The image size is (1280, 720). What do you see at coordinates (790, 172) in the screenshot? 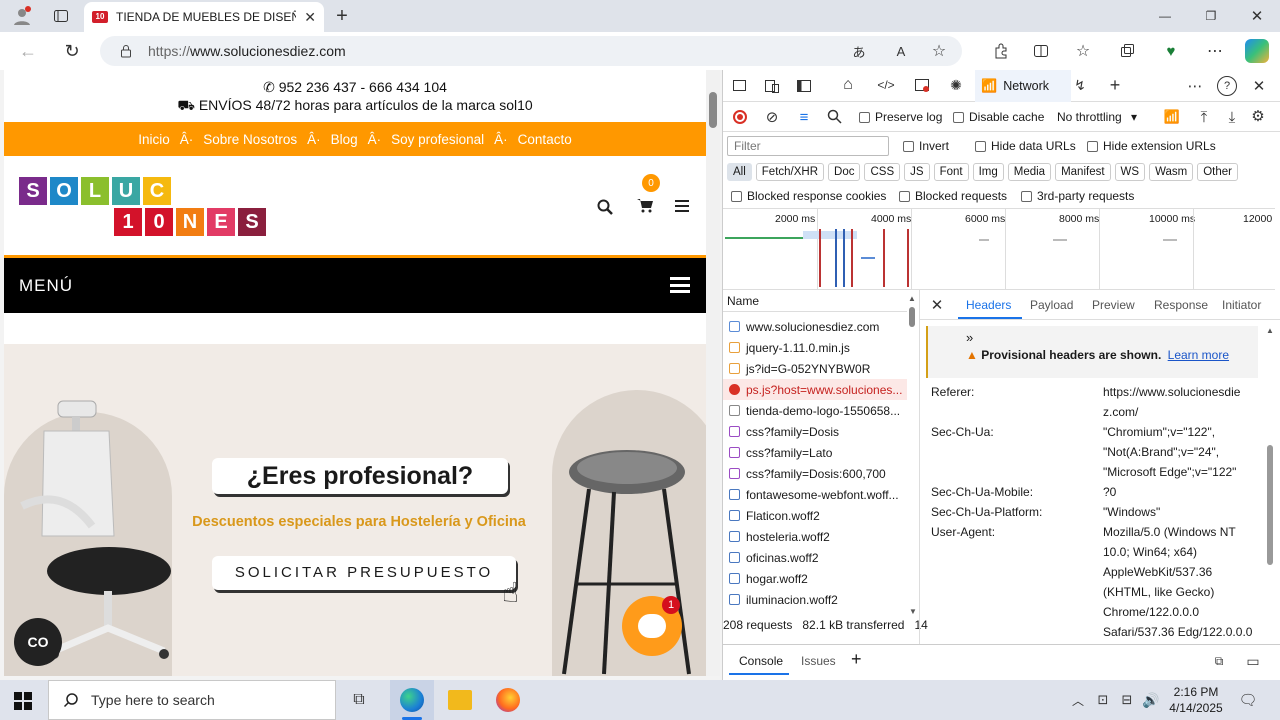
I see `filter-fetch-xhr: Fetch/XHR` at bounding box center [790, 172].